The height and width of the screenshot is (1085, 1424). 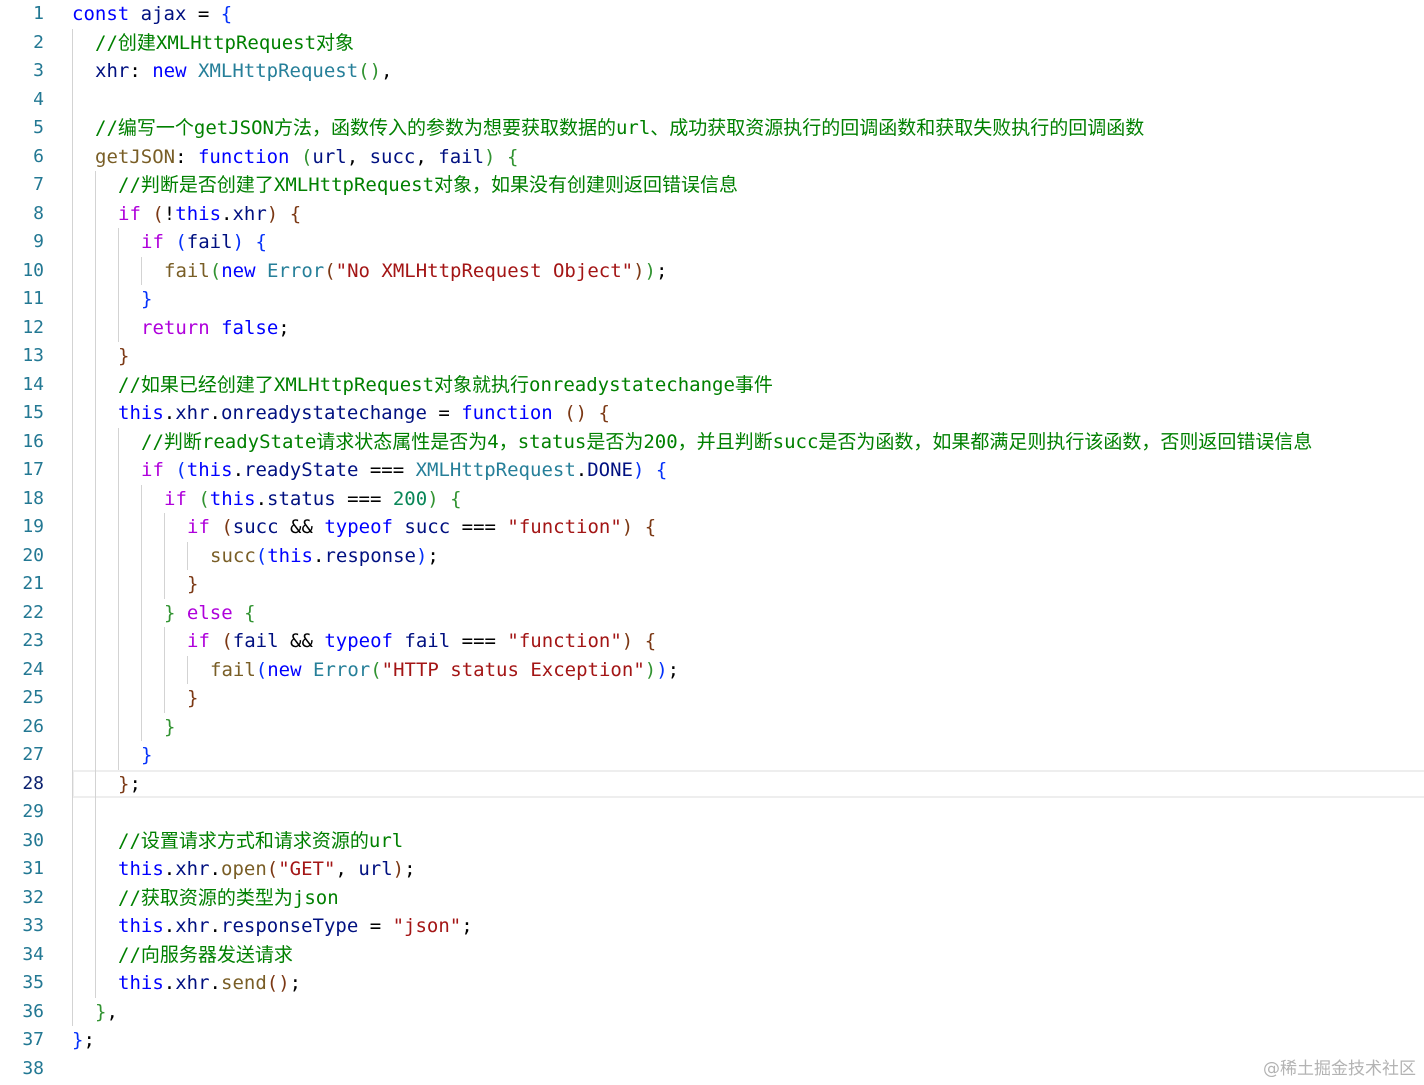 I want to click on line-number: 1, so click(x=38, y=13).